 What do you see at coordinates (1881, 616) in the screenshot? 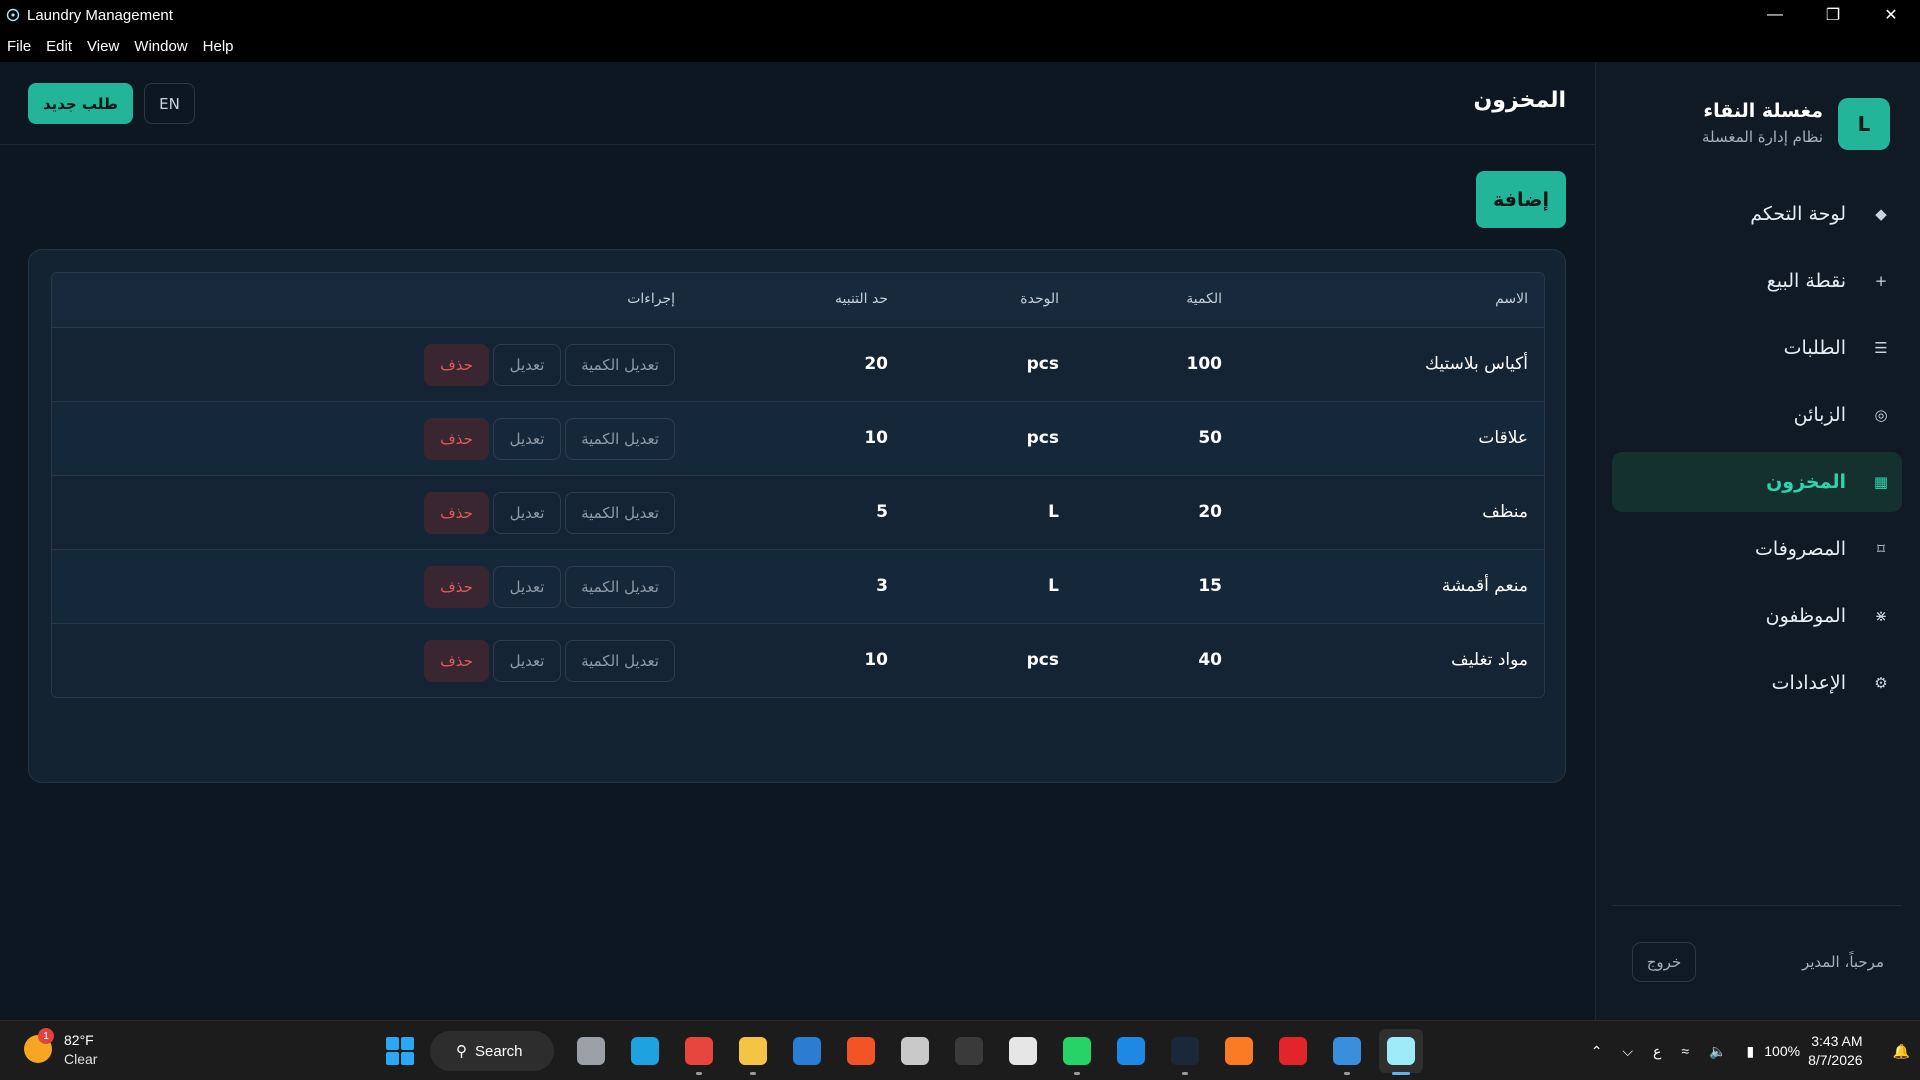
I see `employees-icon: ⋇` at bounding box center [1881, 616].